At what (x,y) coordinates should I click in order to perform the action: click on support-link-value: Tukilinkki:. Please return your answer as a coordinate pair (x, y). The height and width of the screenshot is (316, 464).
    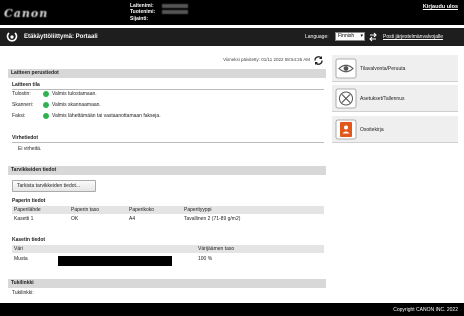
    Looking at the image, I should click on (23, 293).